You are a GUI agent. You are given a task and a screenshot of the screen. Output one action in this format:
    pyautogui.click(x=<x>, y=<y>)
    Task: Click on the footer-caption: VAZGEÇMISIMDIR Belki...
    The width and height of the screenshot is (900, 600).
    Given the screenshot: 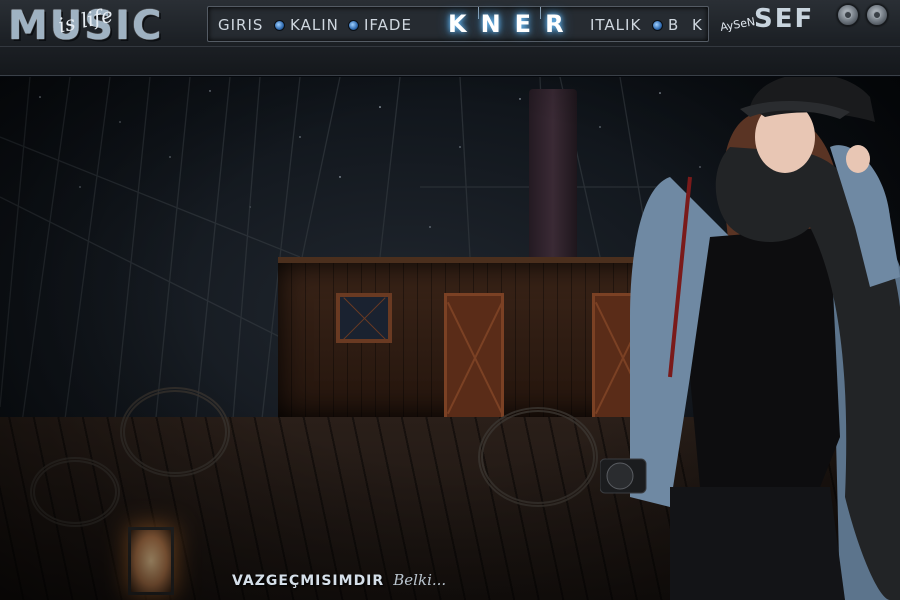 What is the action you would take?
    pyautogui.click(x=339, y=582)
    